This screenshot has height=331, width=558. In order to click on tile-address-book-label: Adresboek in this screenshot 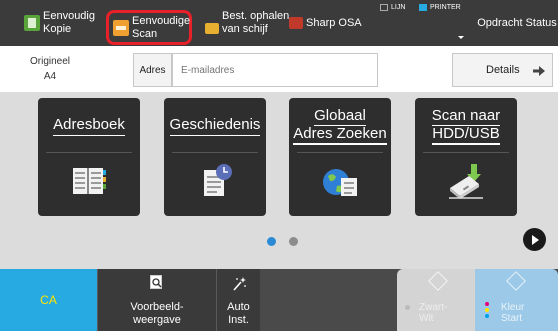, I will do `click(89, 125)`.